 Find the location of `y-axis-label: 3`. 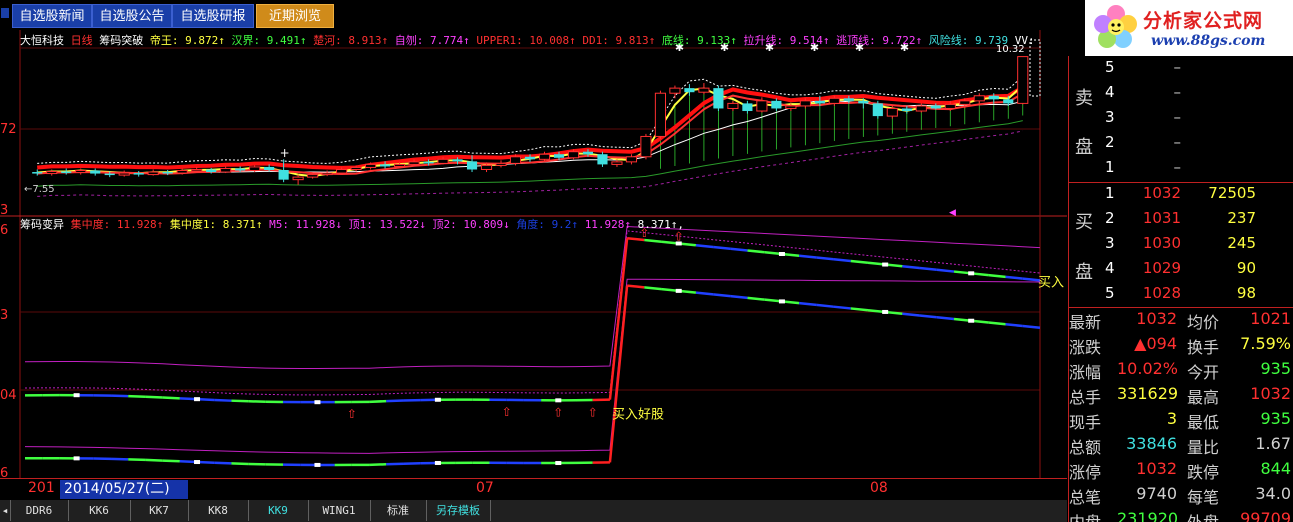

y-axis-label: 3 is located at coordinates (4, 315).